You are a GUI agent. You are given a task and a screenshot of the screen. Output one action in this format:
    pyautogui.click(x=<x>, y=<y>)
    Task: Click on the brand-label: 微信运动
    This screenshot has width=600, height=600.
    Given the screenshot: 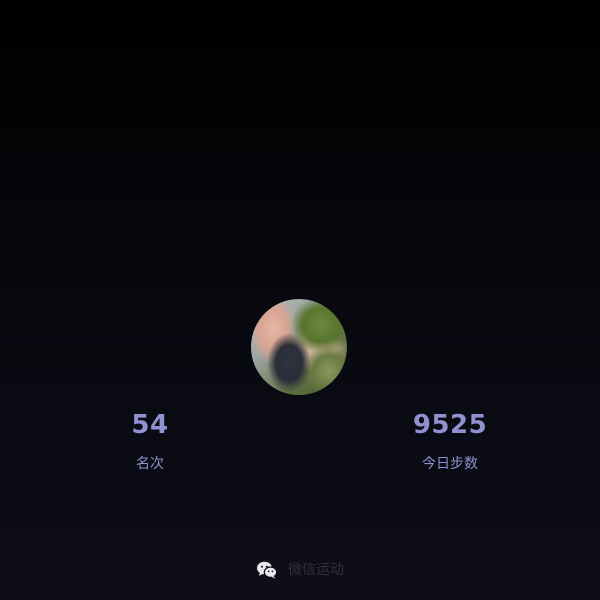 What is the action you would take?
    pyautogui.click(x=316, y=570)
    